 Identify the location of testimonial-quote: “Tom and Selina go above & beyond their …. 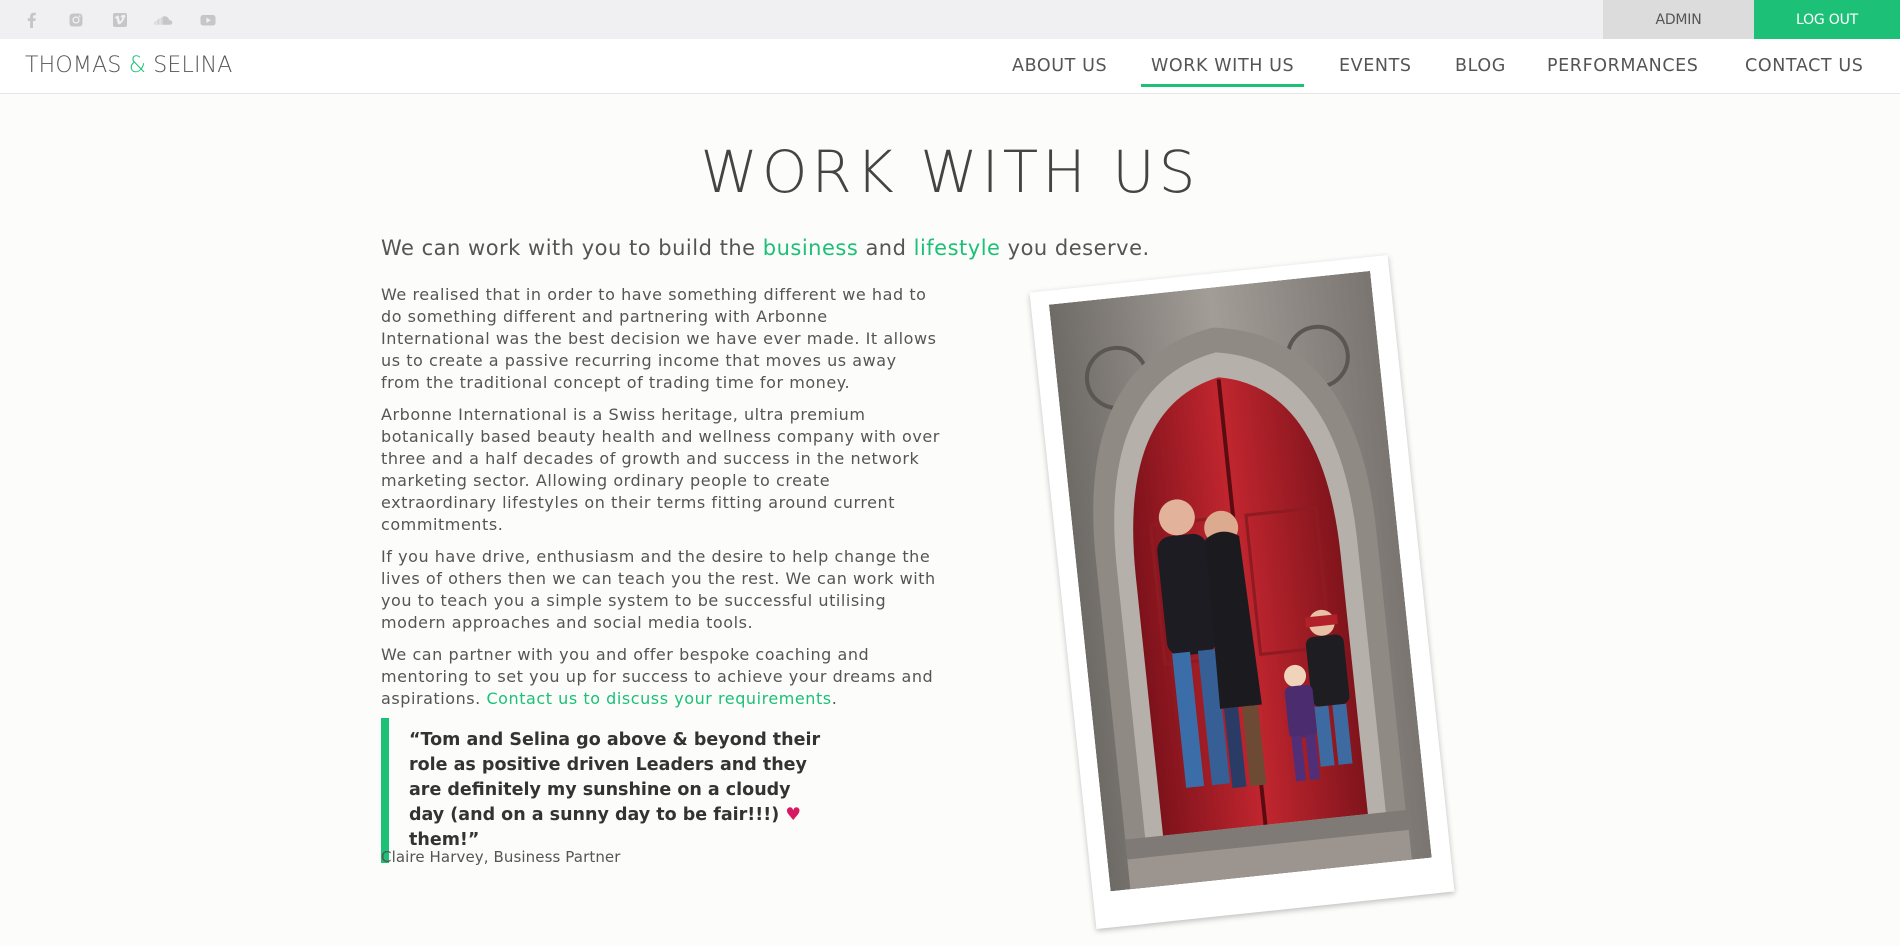
(601, 790).